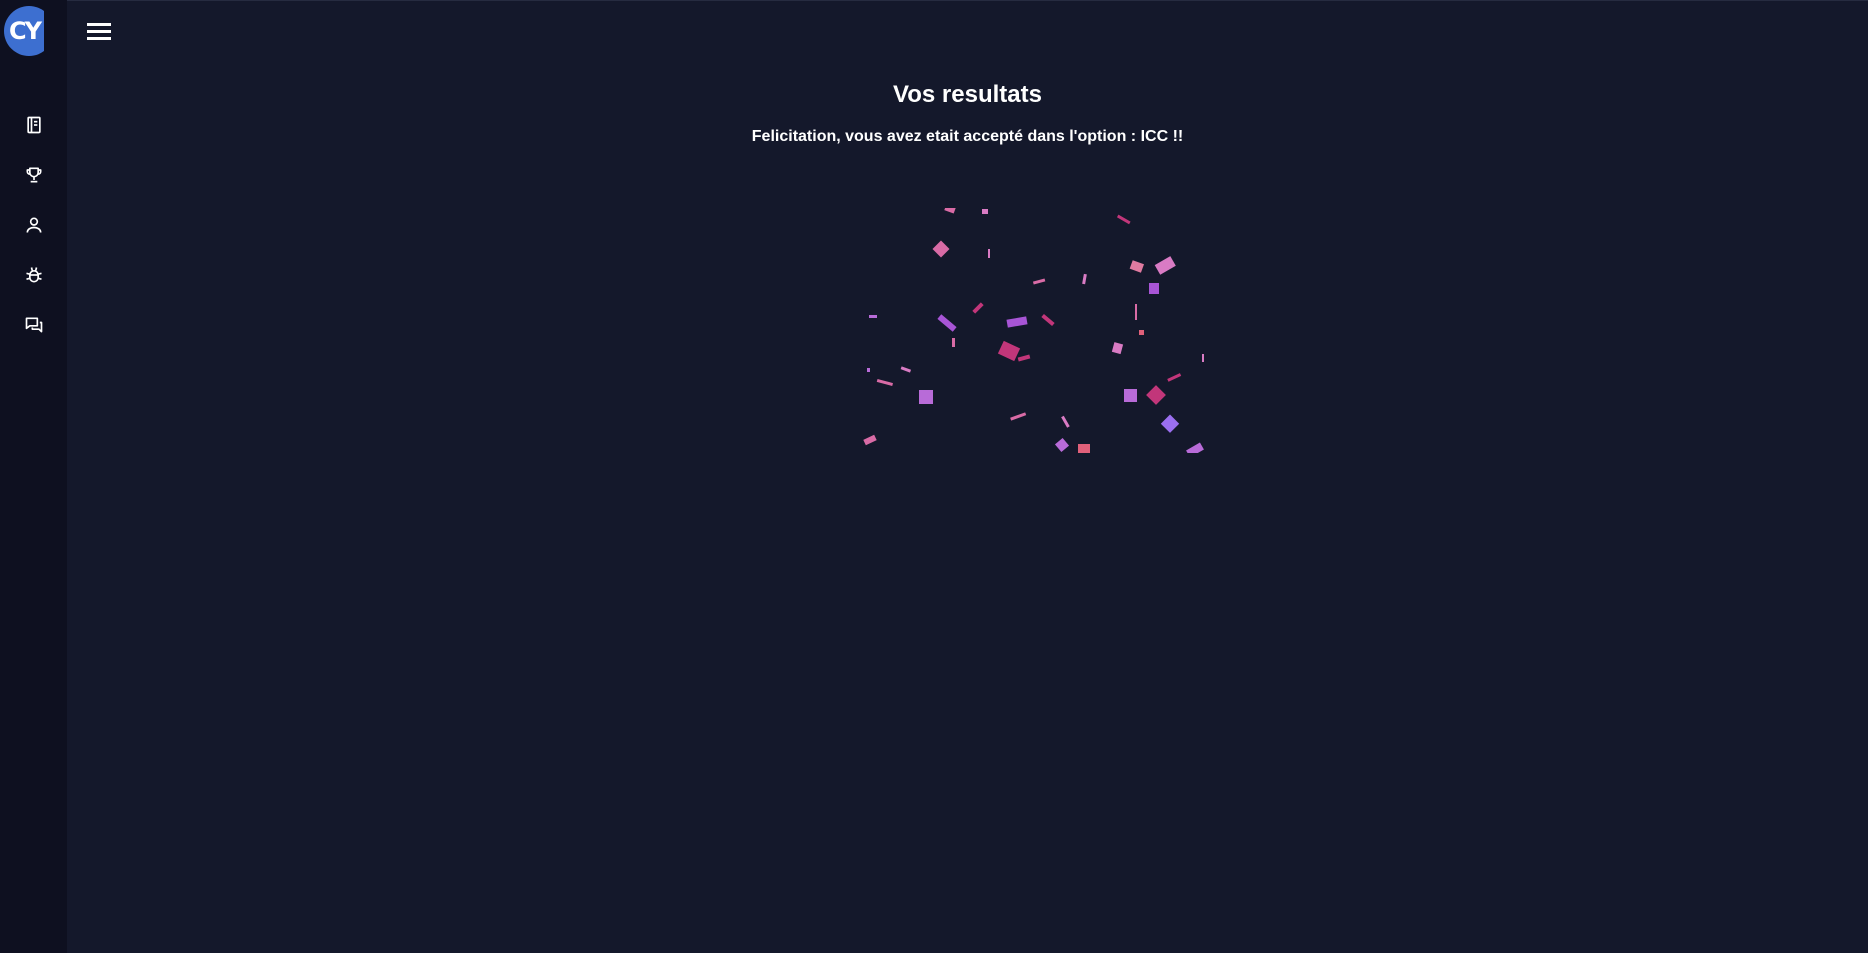  Describe the element at coordinates (967, 94) in the screenshot. I see `page-title: Vos resultats` at that location.